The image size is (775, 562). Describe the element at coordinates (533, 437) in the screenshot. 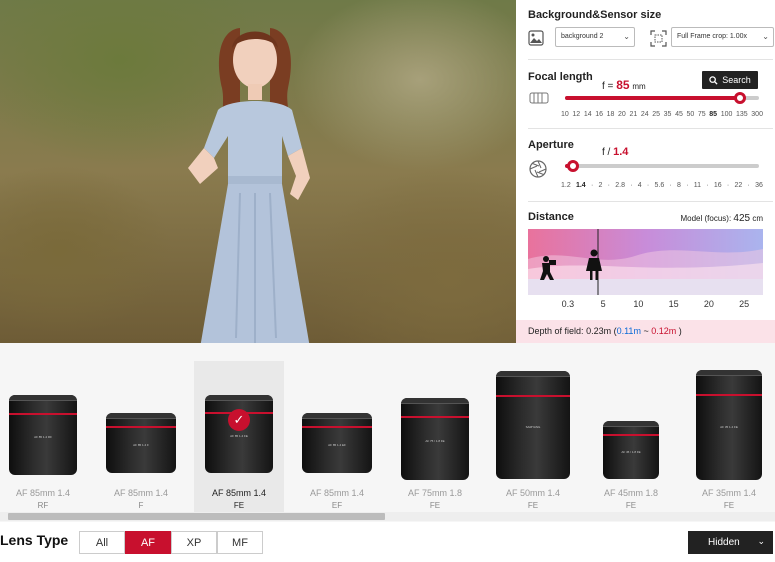

I see `lens-card: SAMYANG AF 50mm 1.4 FE` at that location.